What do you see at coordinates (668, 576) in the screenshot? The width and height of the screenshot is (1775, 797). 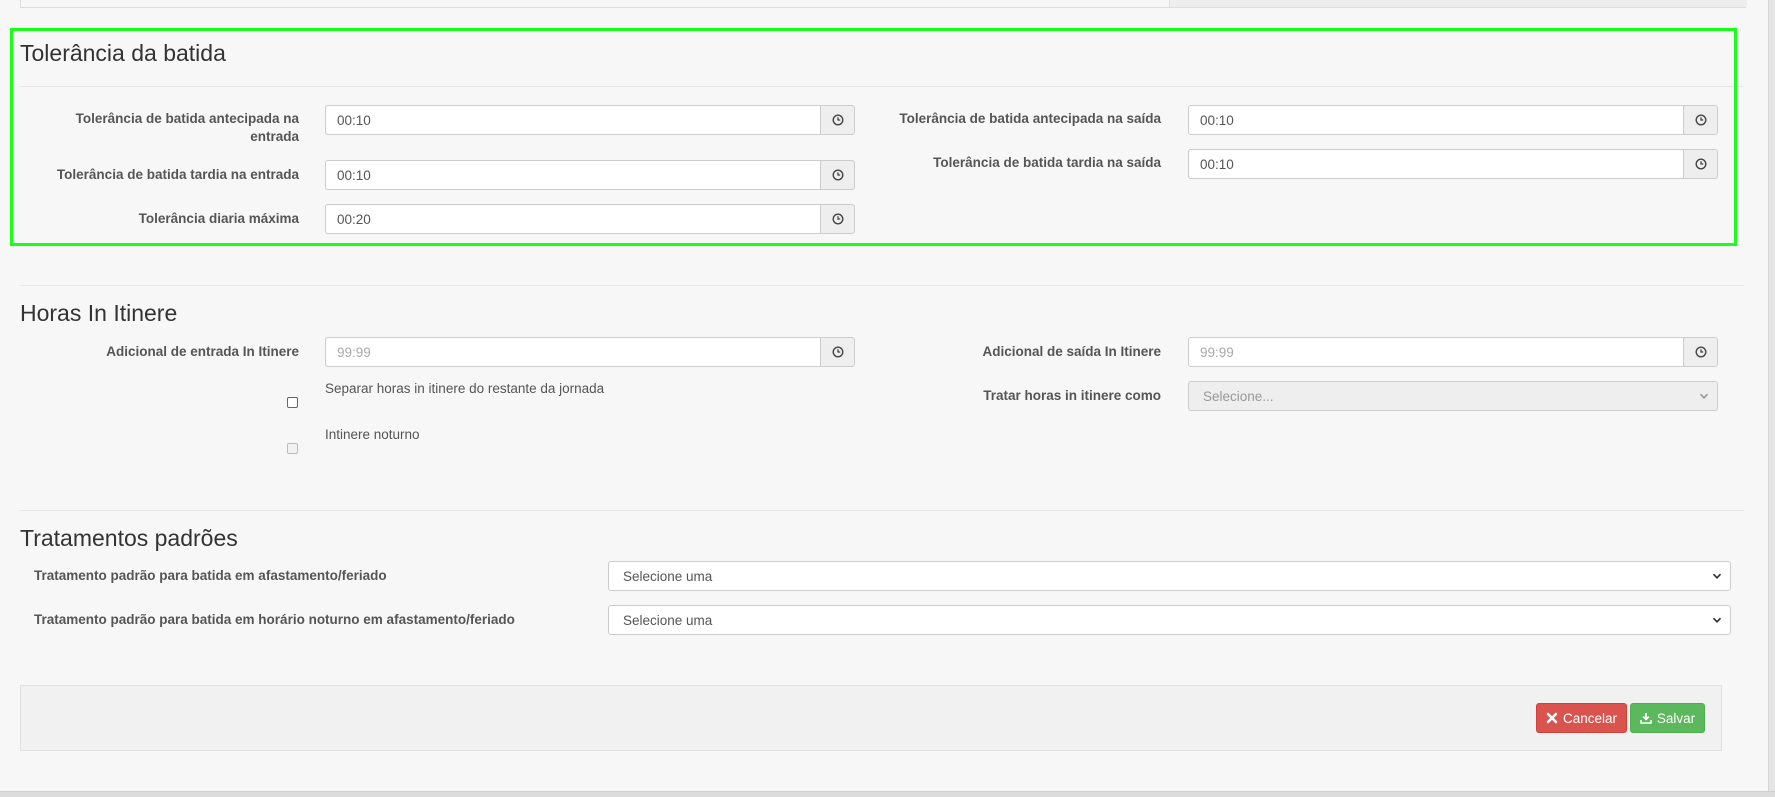 I see `leave-treatment-select-value: Selecione uma` at bounding box center [668, 576].